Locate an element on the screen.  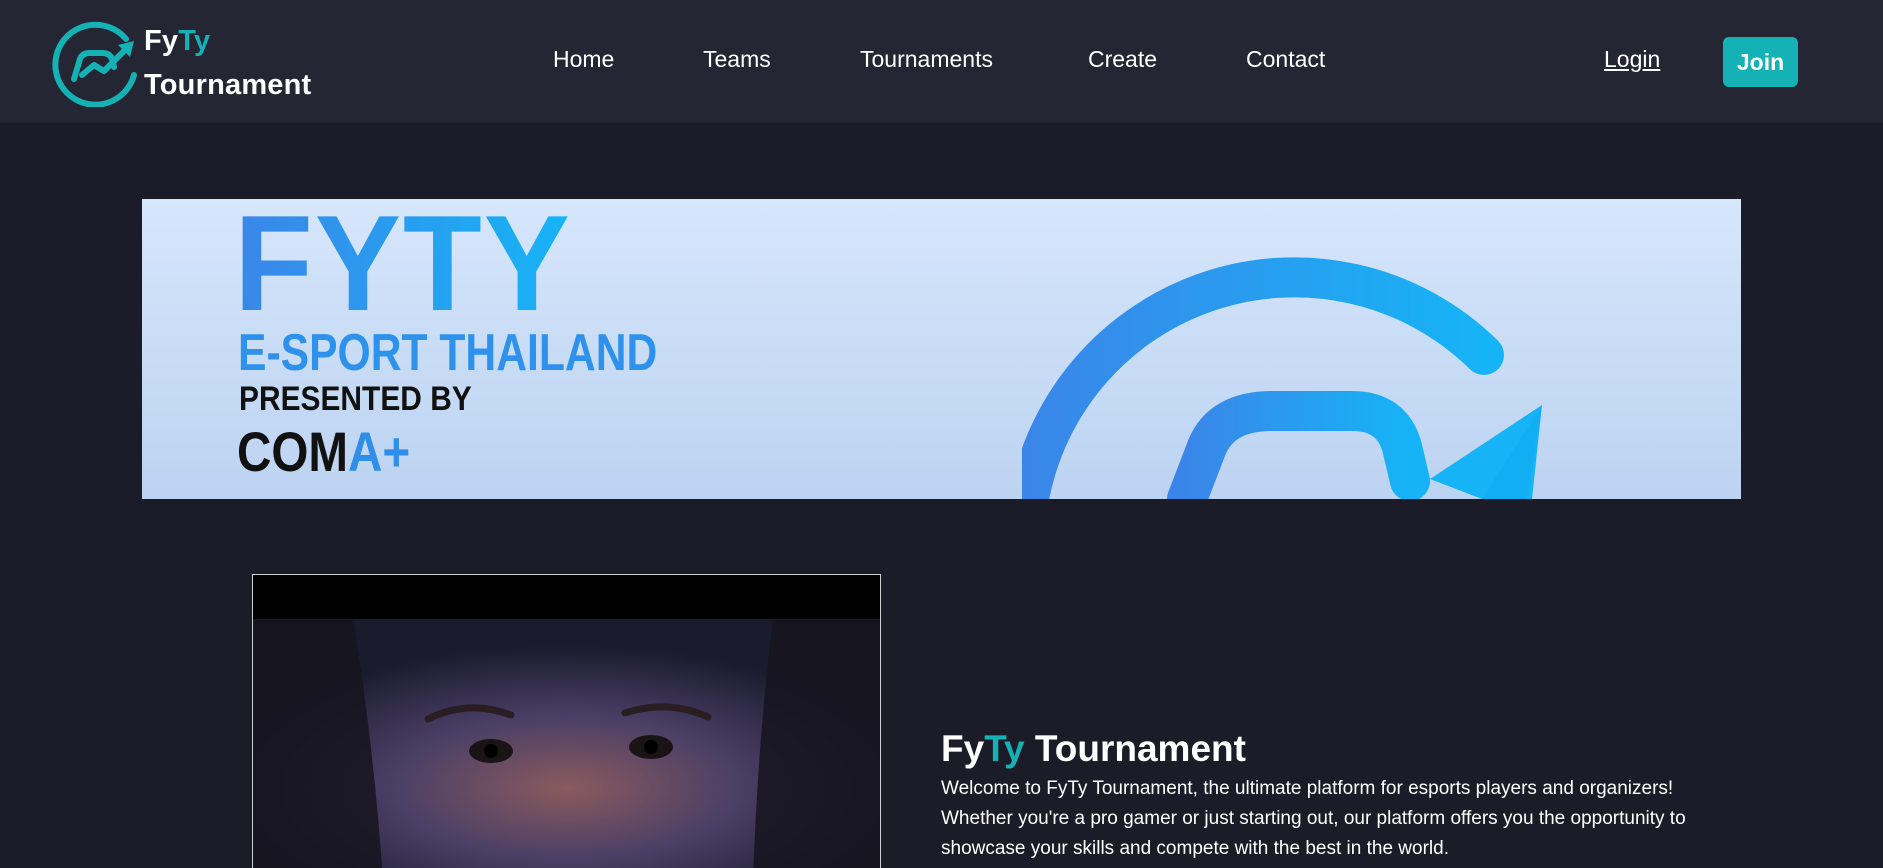
about-title: FyTy Tournament is located at coordinates (1093, 749).